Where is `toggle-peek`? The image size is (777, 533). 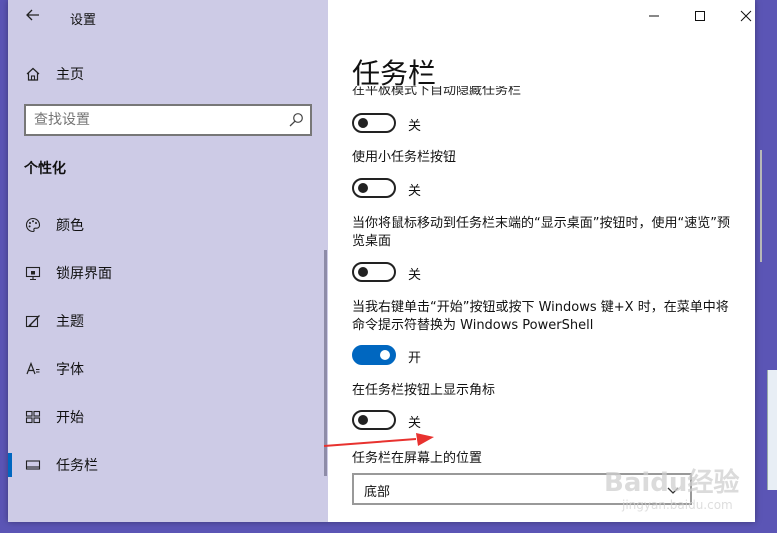 toggle-peek is located at coordinates (374, 272).